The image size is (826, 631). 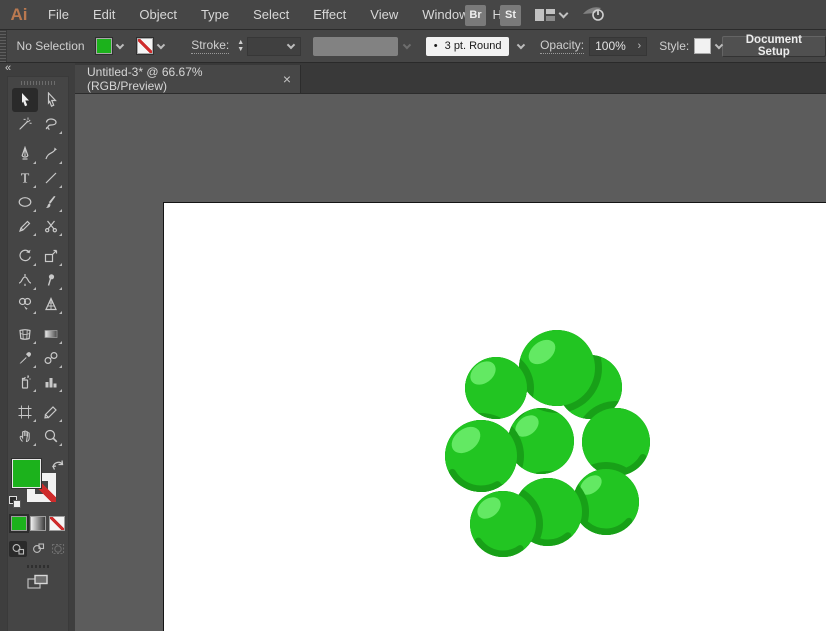 I want to click on opacity-label: Opacity:, so click(x=562, y=46).